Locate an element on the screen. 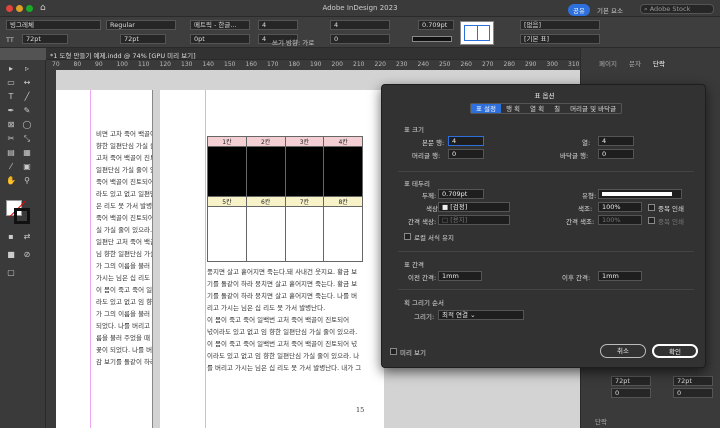 The image size is (720, 428). ellipse-tool-icon: ◯ is located at coordinates (27, 125).